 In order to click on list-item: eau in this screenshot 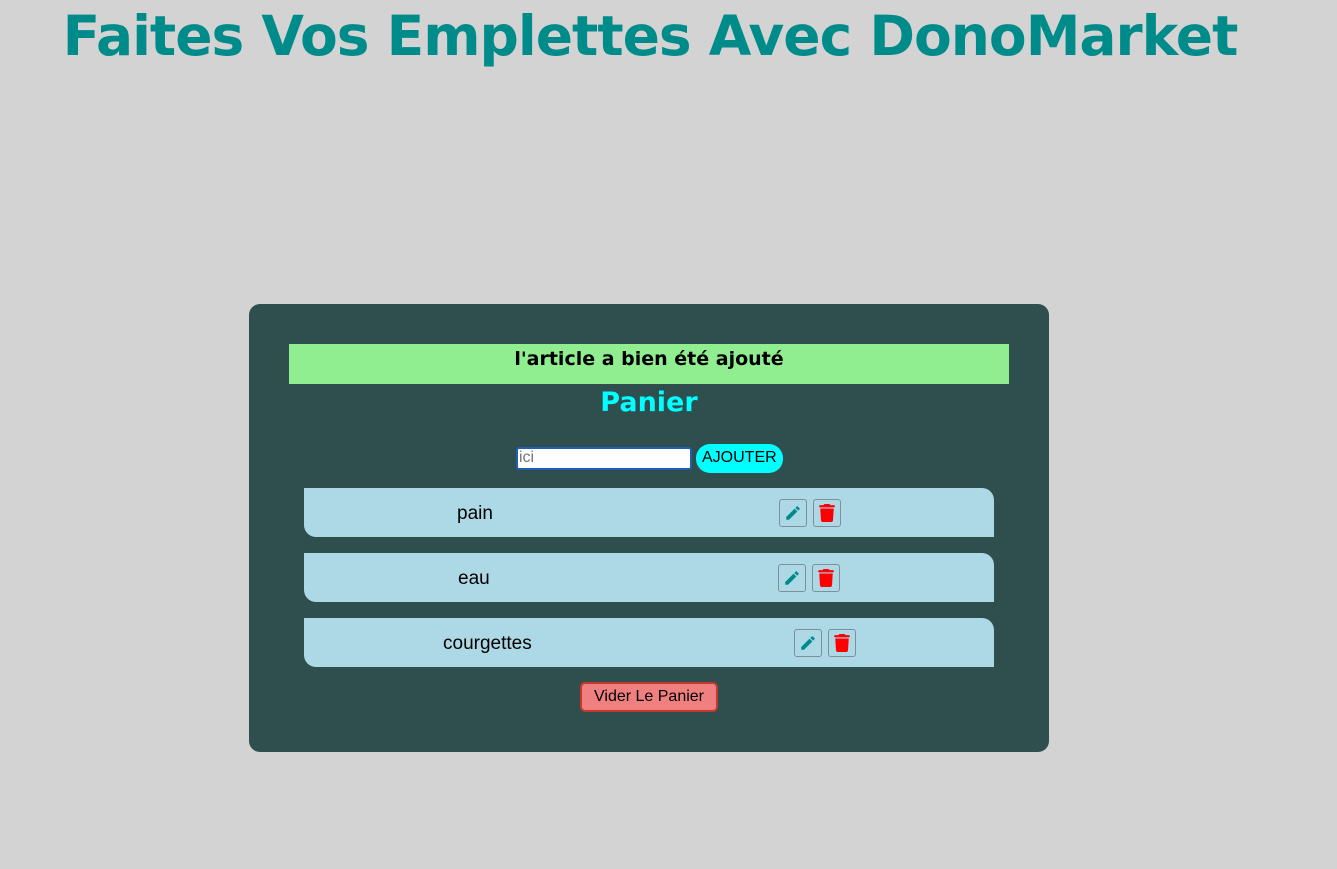, I will do `click(649, 577)`.